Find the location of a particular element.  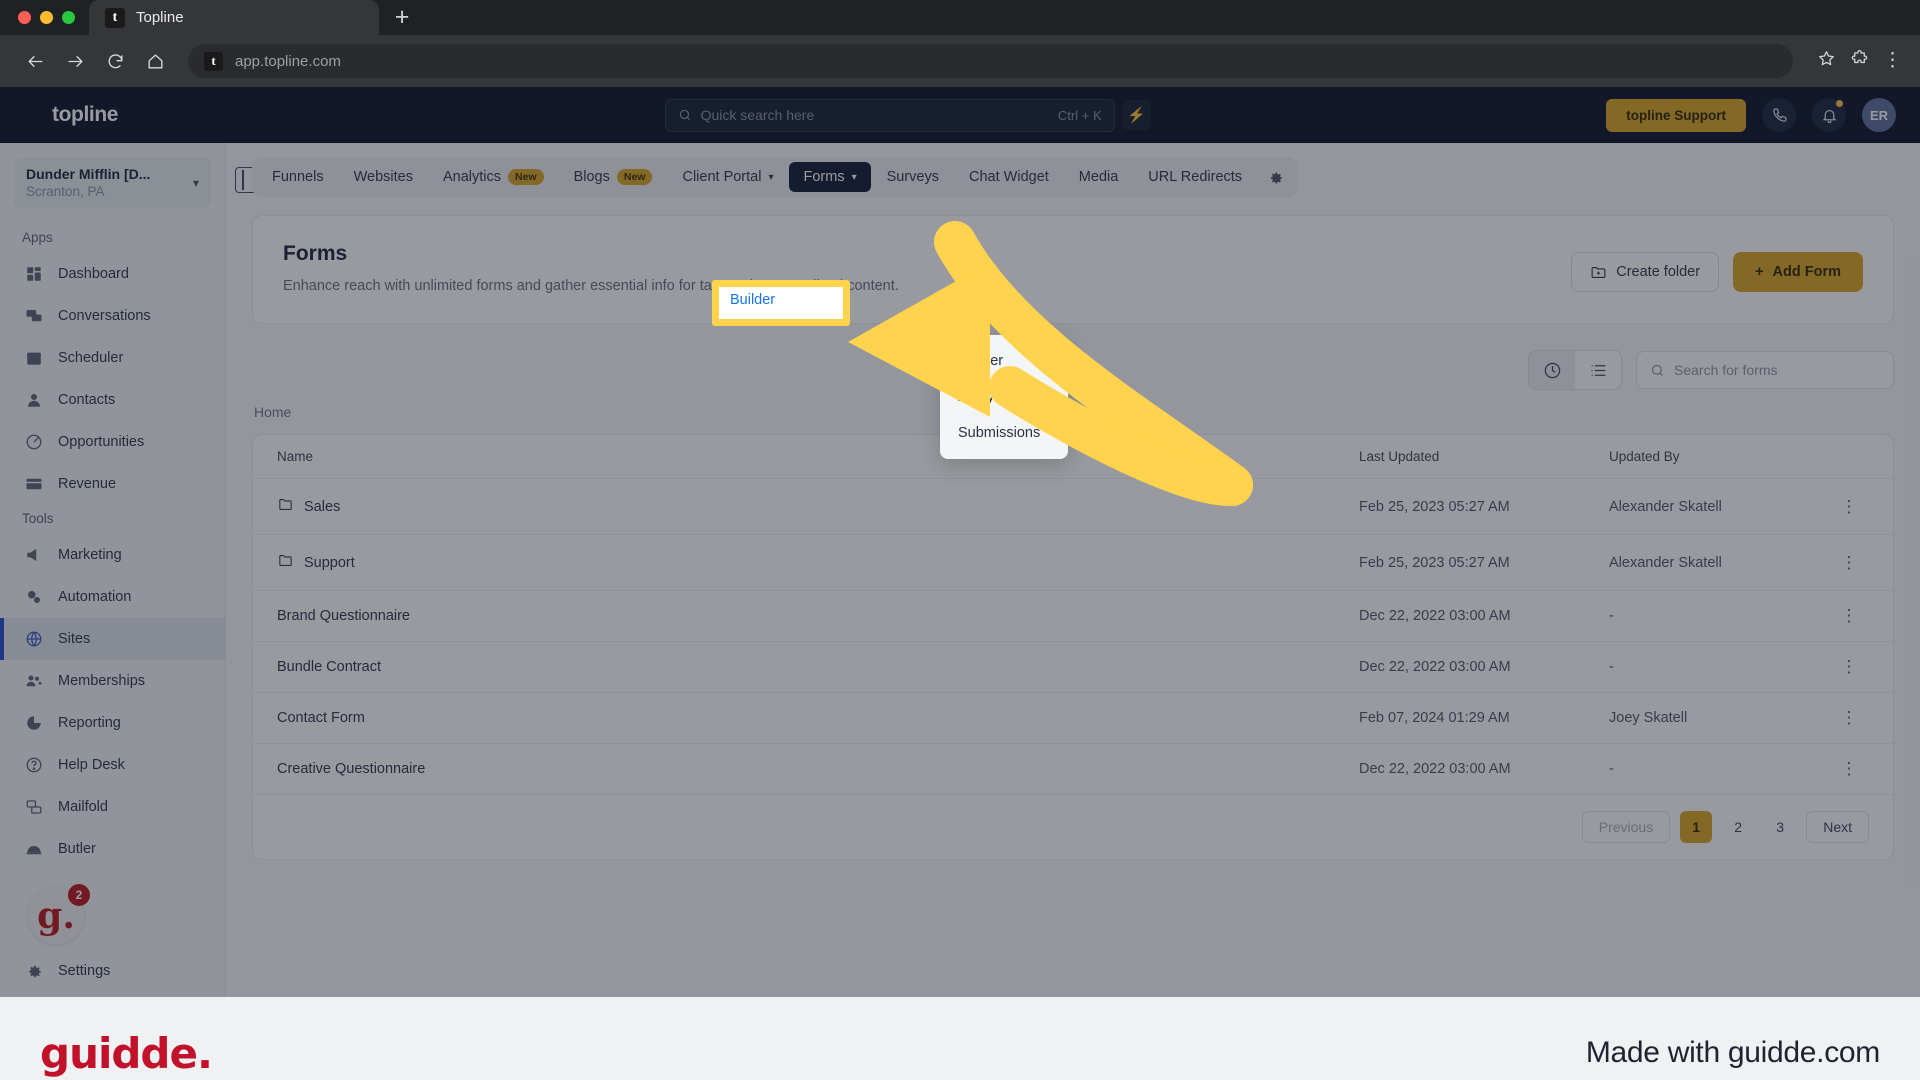

tab-funnels: Funnels is located at coordinates (298, 177).